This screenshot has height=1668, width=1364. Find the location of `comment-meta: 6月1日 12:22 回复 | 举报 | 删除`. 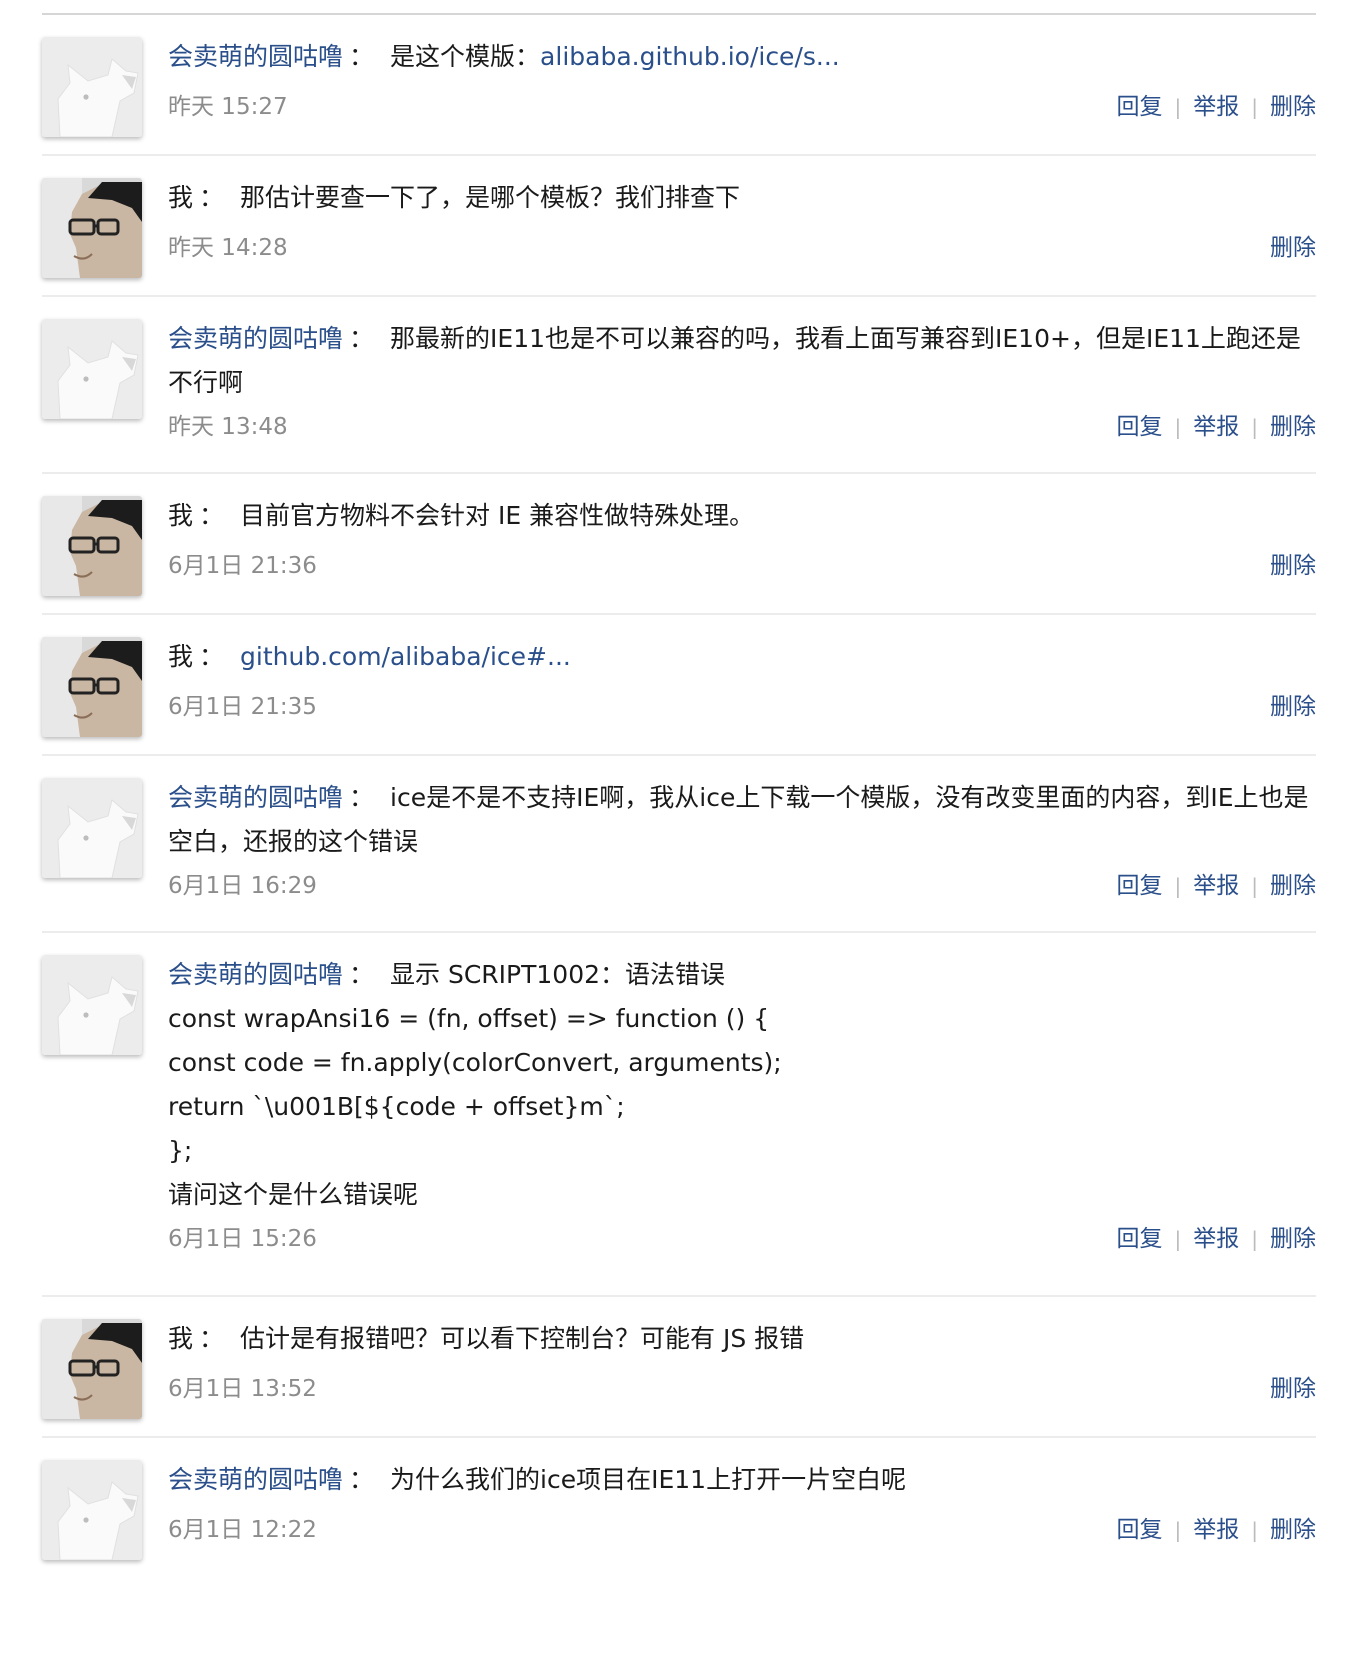

comment-meta: 6月1日 12:22 回复 | 举报 | 删除 is located at coordinates (742, 1530).